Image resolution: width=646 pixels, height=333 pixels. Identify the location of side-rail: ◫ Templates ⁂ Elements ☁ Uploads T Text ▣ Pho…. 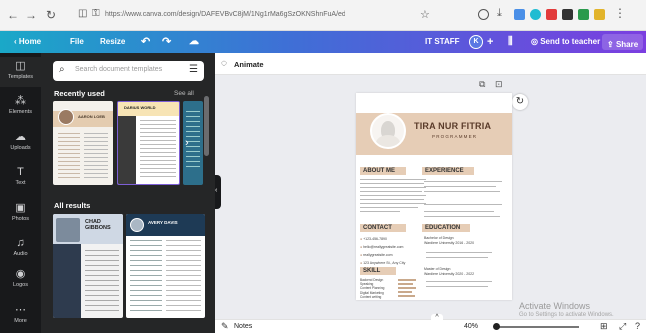
(20, 193).